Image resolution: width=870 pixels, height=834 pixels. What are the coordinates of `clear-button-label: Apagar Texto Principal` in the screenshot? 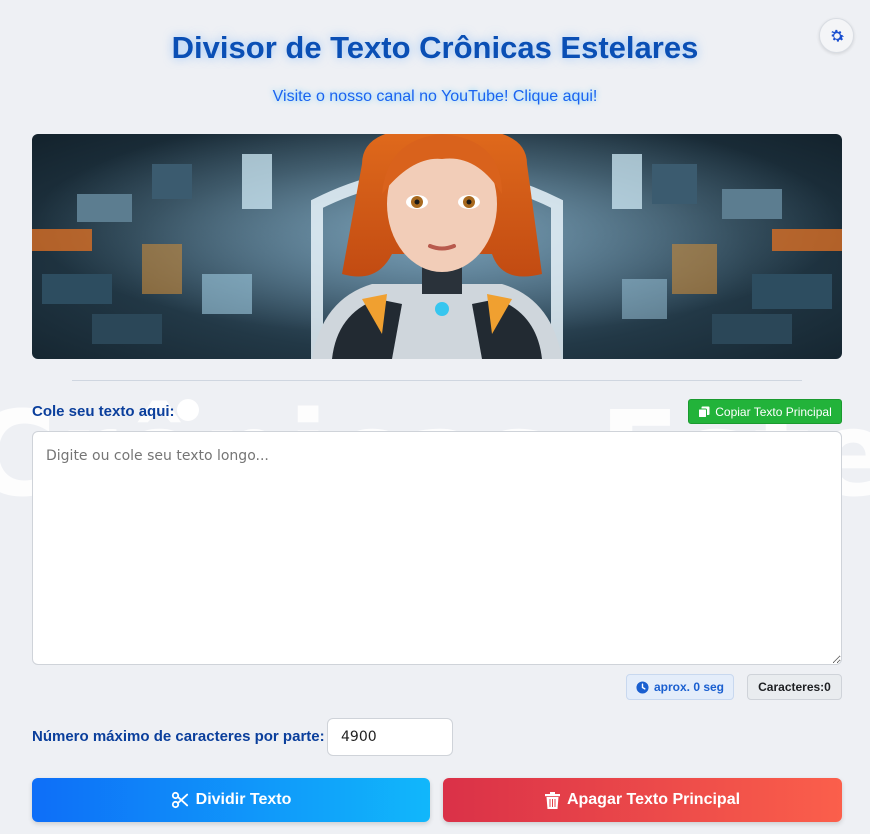 It's located at (653, 799).